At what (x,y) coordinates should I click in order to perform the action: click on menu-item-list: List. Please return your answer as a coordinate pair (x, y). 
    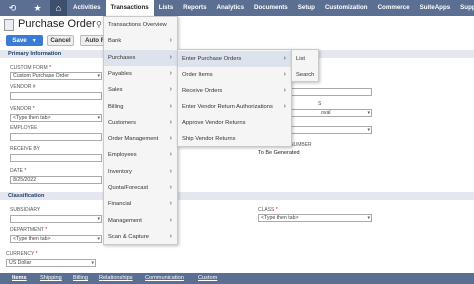
    Looking at the image, I should click on (305, 59).